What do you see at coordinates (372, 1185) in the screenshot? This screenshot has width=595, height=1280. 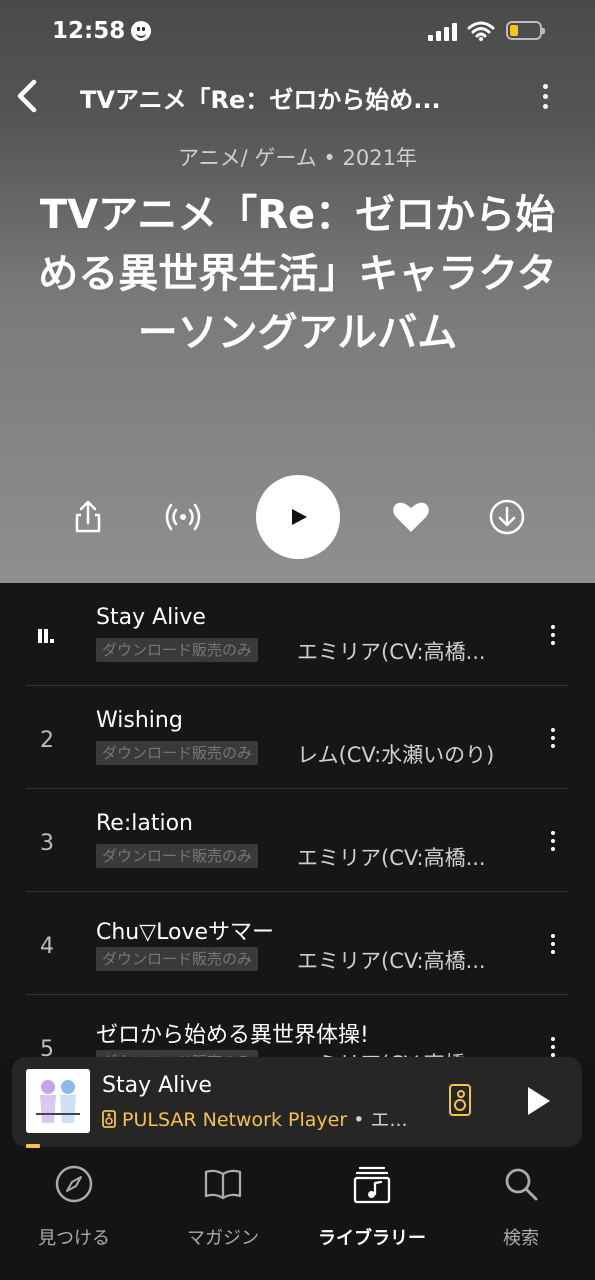 I see `library-icon` at bounding box center [372, 1185].